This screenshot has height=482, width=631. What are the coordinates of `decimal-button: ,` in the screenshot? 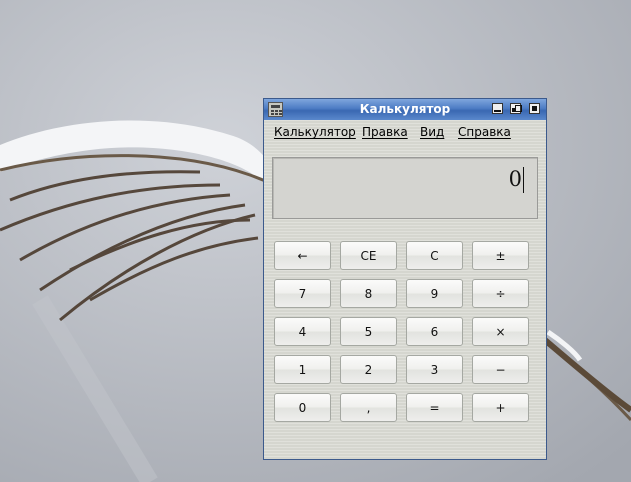 It's located at (368, 407).